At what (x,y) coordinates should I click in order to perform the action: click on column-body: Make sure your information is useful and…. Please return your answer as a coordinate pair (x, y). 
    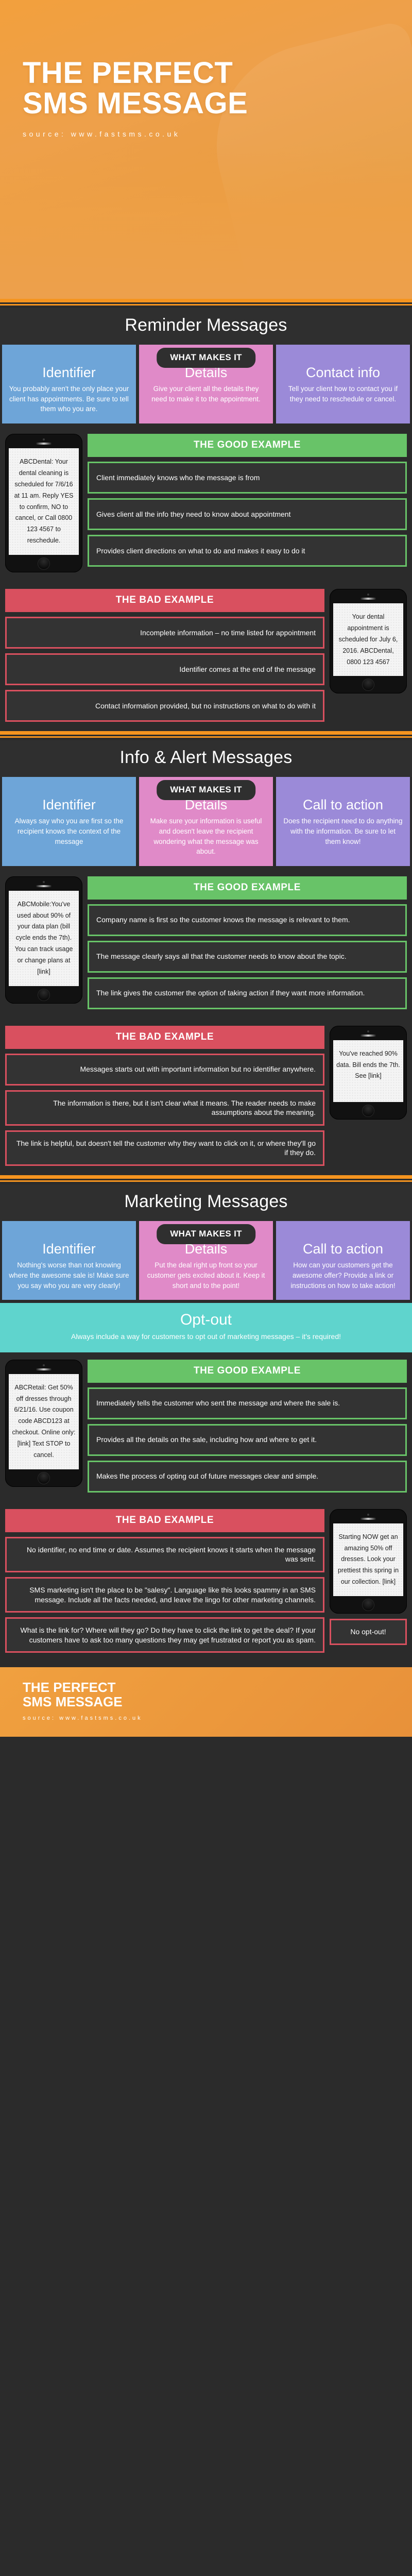
    Looking at the image, I should click on (206, 837).